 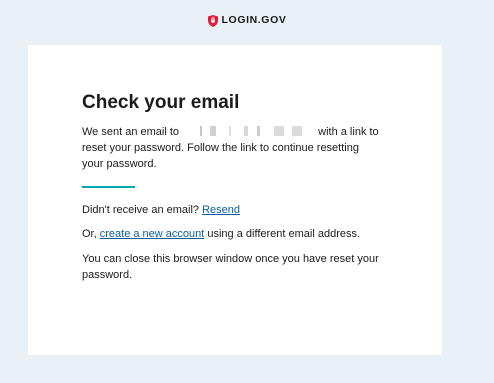 What do you see at coordinates (212, 20) in the screenshot?
I see `shield-icon` at bounding box center [212, 20].